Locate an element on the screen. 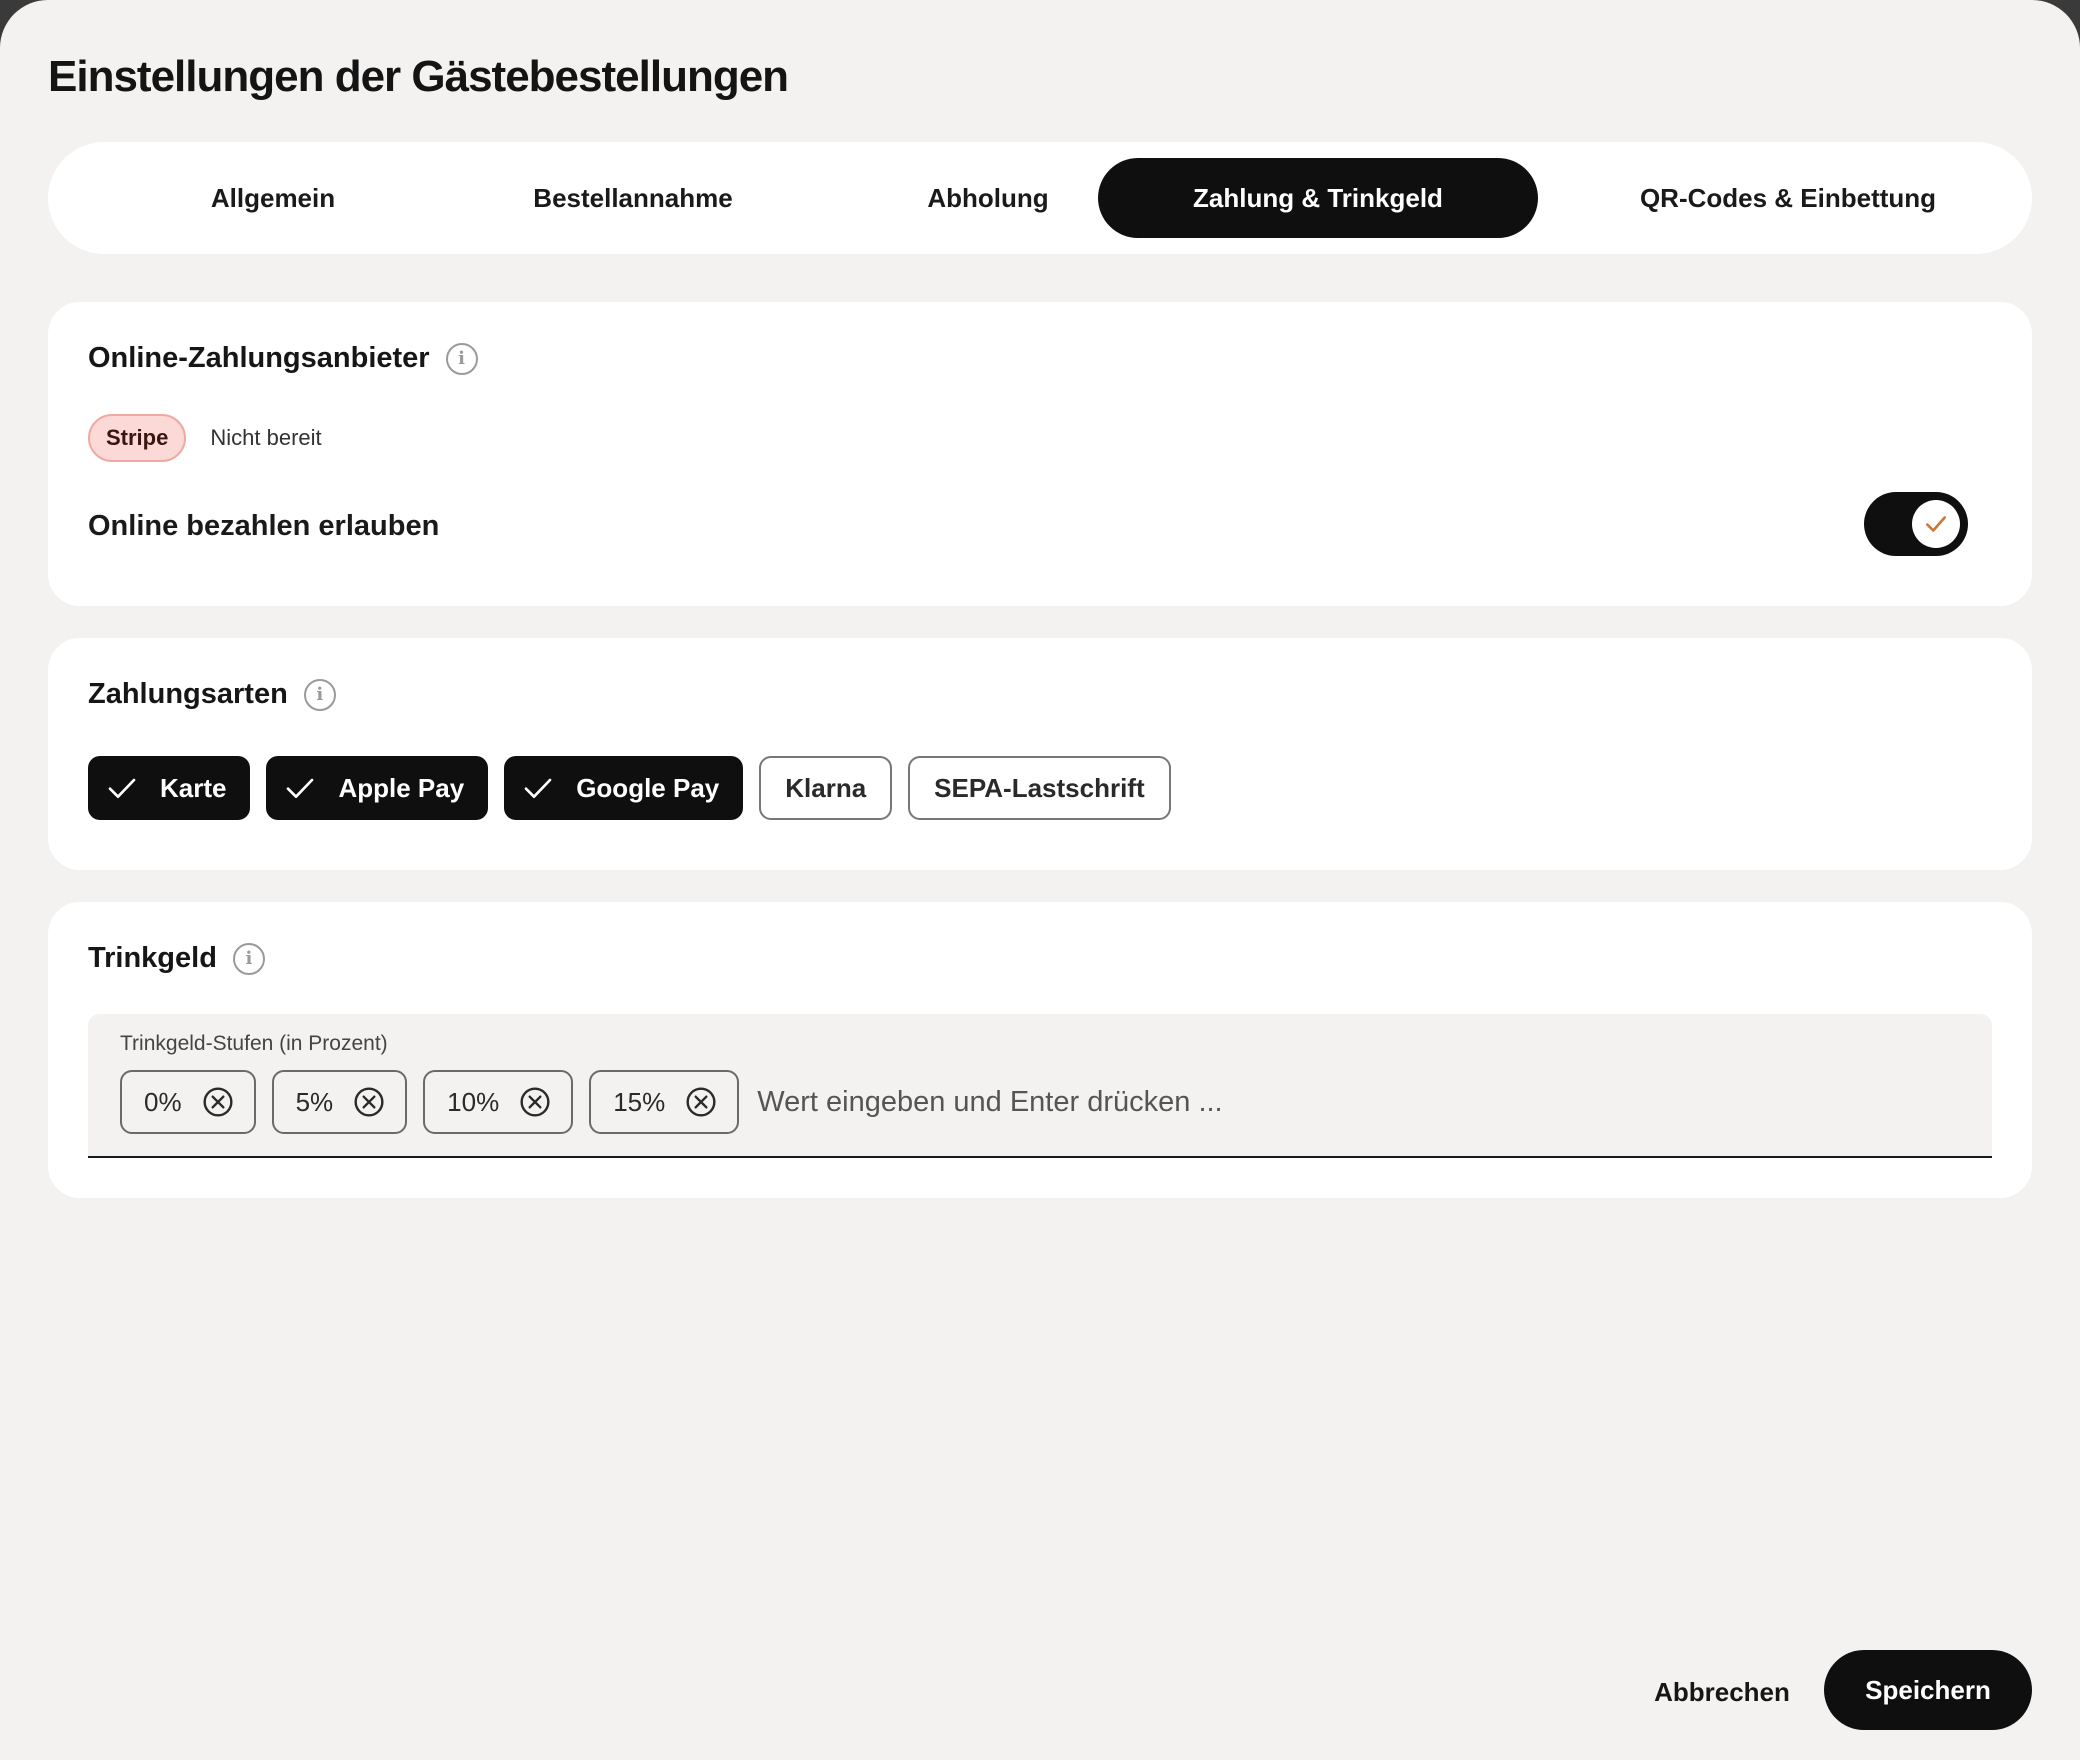 This screenshot has width=2080, height=1760. method-chip-apple-pay: Apple Pay is located at coordinates (377, 788).